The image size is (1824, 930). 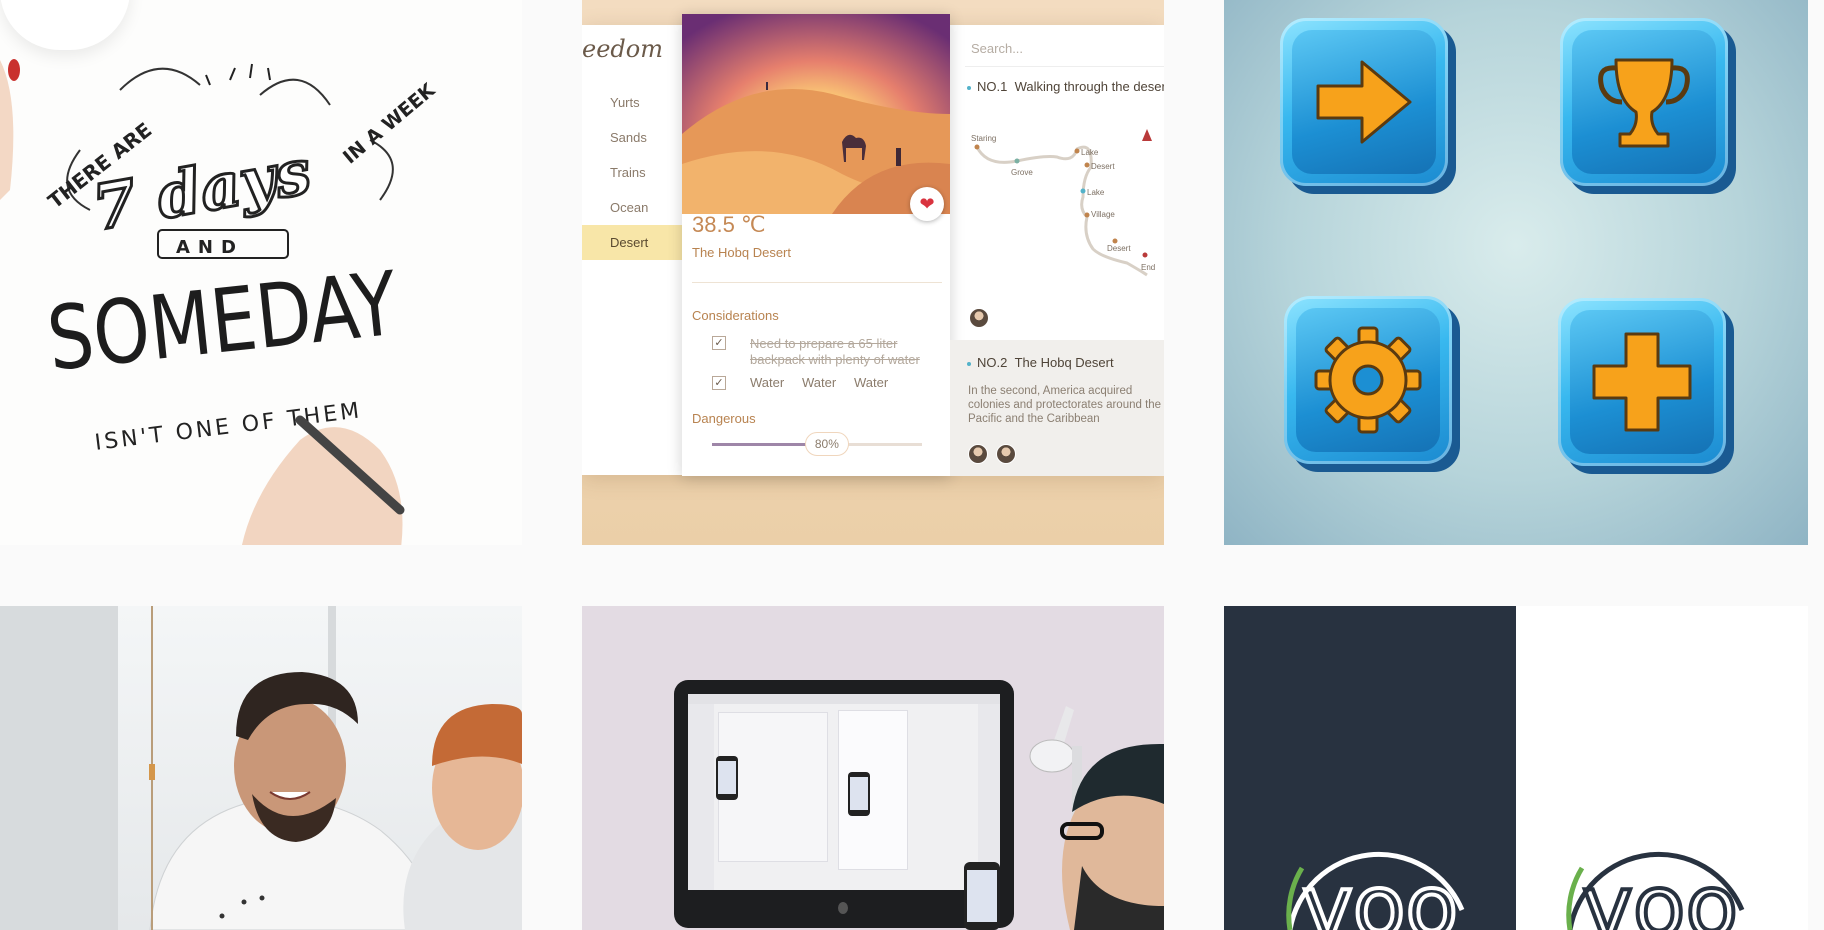 I want to click on designer-desk-photo, so click(x=873, y=768).